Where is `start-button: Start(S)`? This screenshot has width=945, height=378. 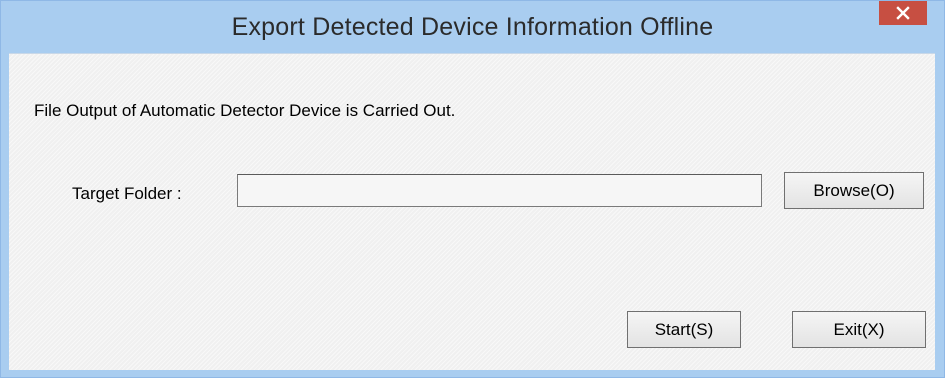
start-button: Start(S) is located at coordinates (684, 329).